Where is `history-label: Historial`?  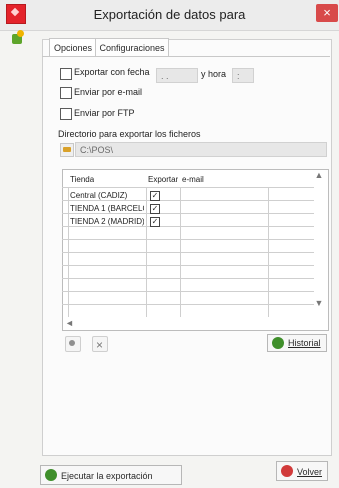
history-label: Historial is located at coordinates (304, 343).